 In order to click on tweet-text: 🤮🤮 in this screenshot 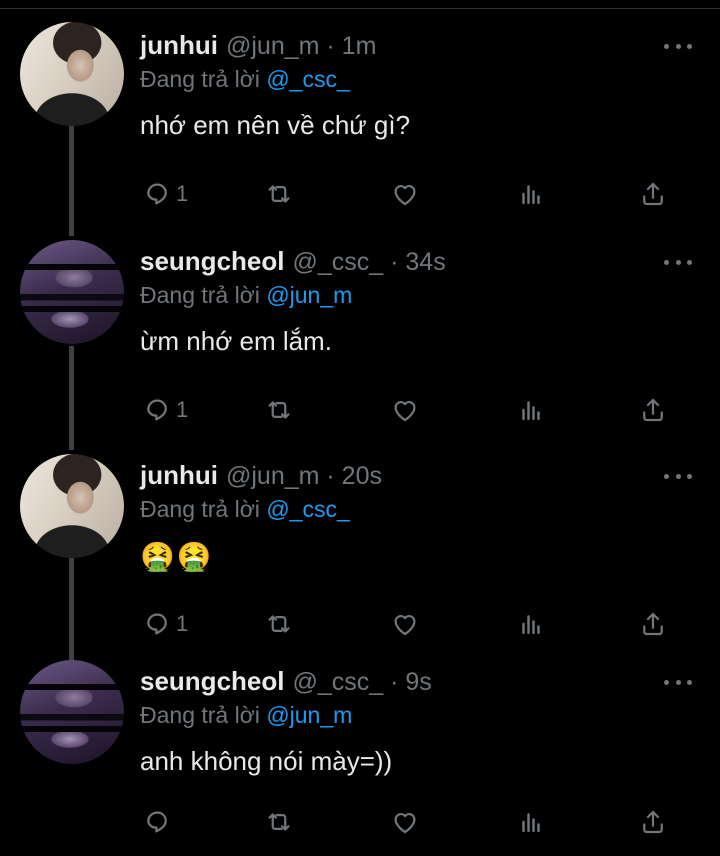, I will do `click(177, 556)`.